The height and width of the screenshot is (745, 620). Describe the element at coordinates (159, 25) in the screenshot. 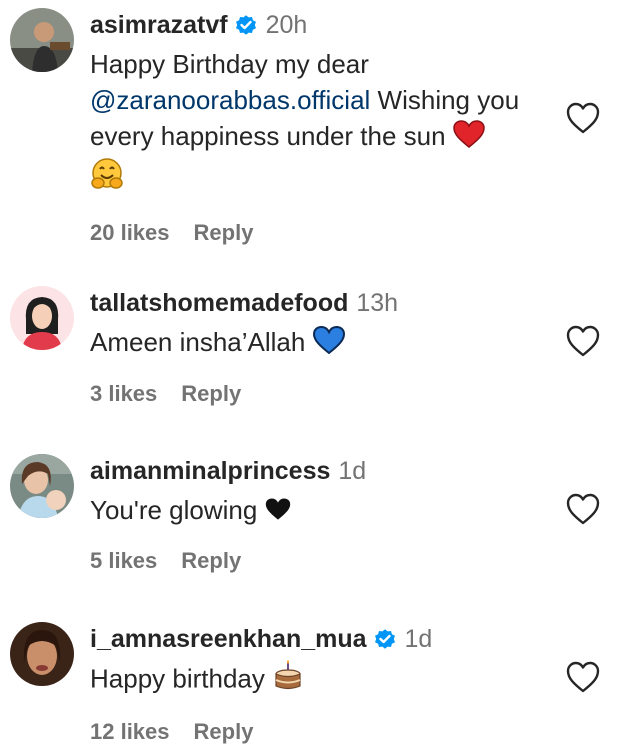

I see `comment-username: asimrazatvf` at that location.